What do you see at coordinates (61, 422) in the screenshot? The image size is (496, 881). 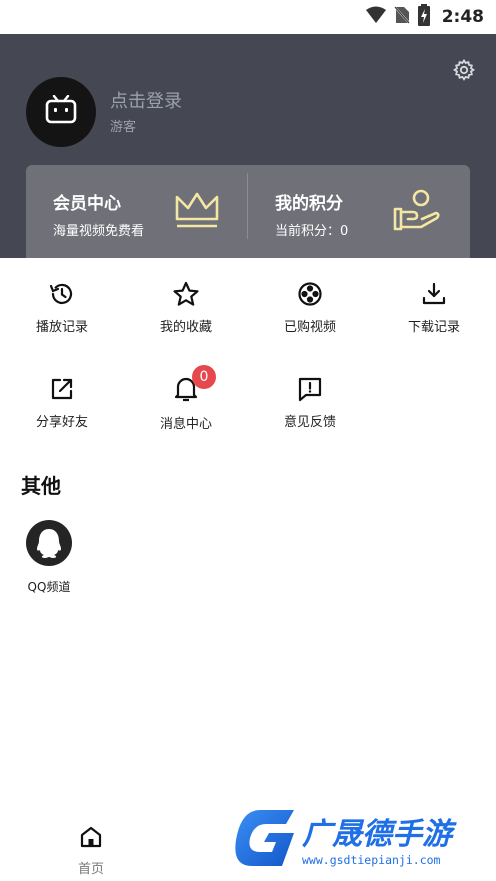 I see `menu-label: 分享好友` at bounding box center [61, 422].